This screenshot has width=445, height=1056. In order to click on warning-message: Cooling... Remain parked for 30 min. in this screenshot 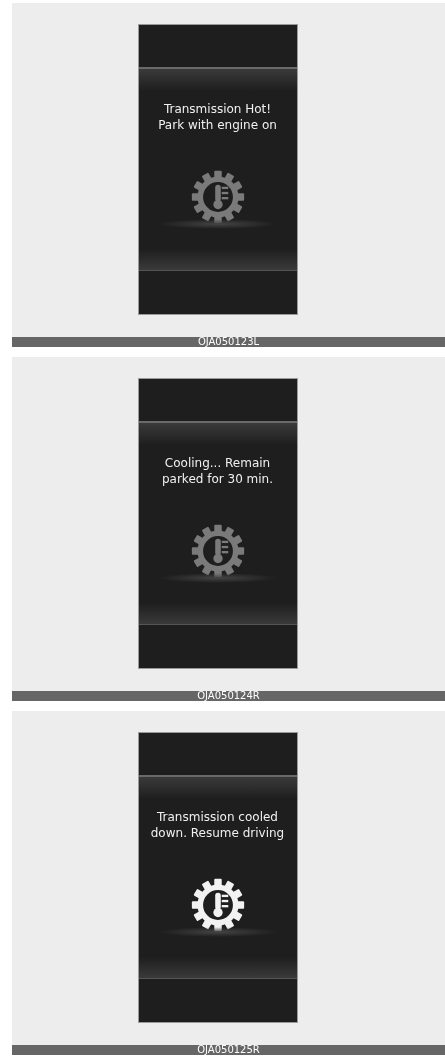, I will do `click(217, 471)`.